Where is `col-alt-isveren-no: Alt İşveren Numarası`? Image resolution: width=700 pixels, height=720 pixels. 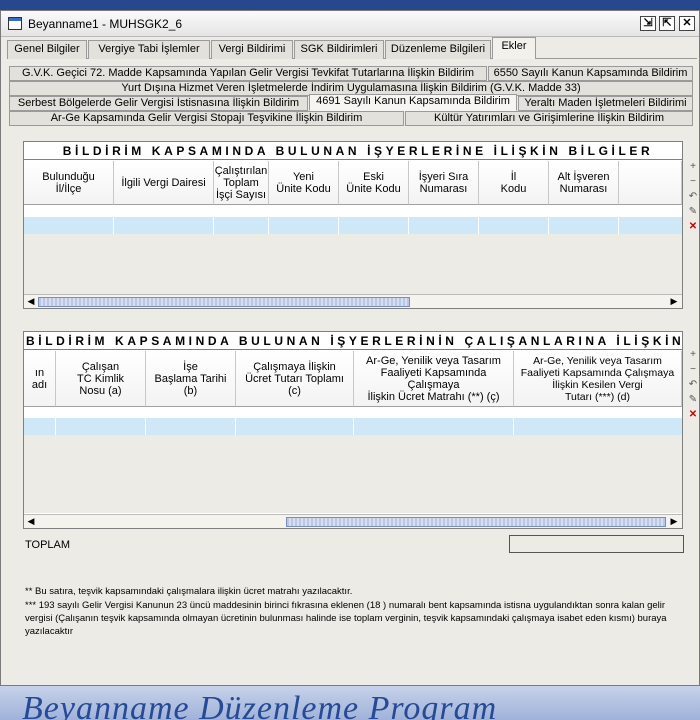
col-alt-isveren-no: Alt İşveren Numarası is located at coordinates (584, 183).